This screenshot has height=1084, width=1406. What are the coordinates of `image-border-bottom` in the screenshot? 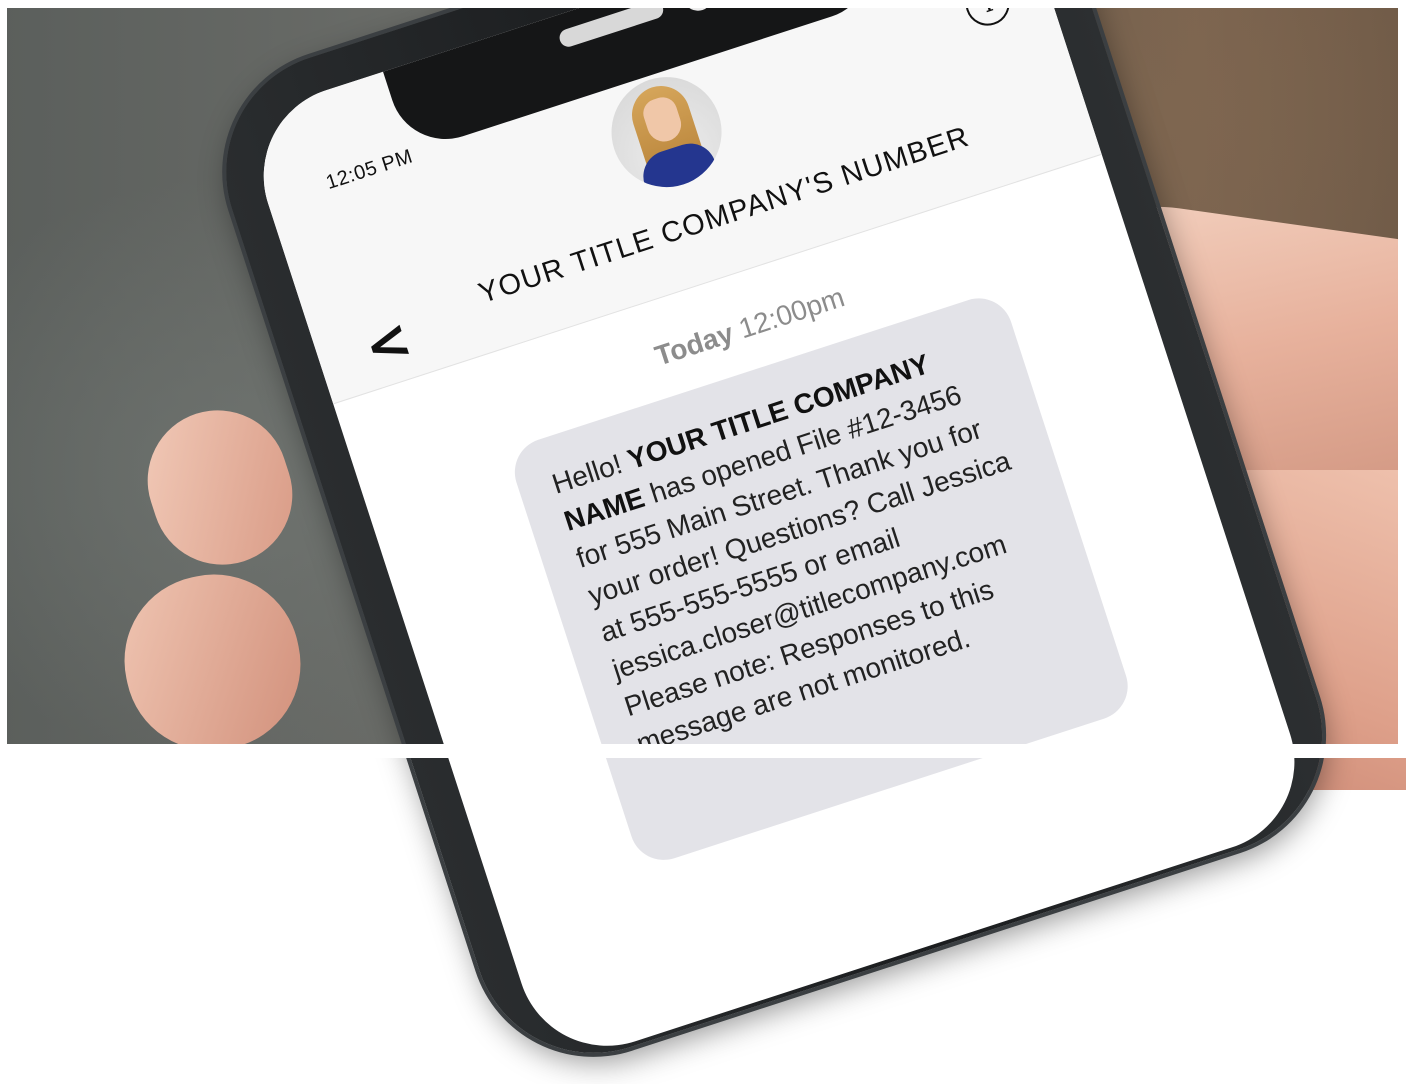 It's located at (703, 751).